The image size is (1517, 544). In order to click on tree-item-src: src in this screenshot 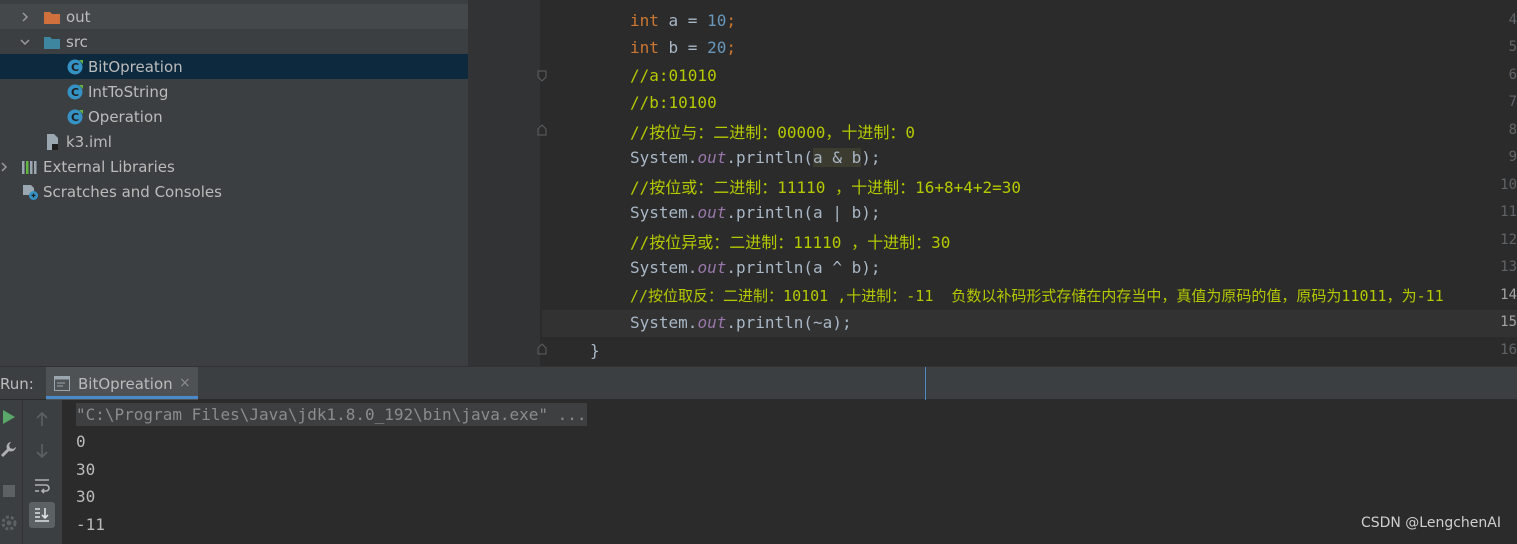, I will do `click(234, 41)`.